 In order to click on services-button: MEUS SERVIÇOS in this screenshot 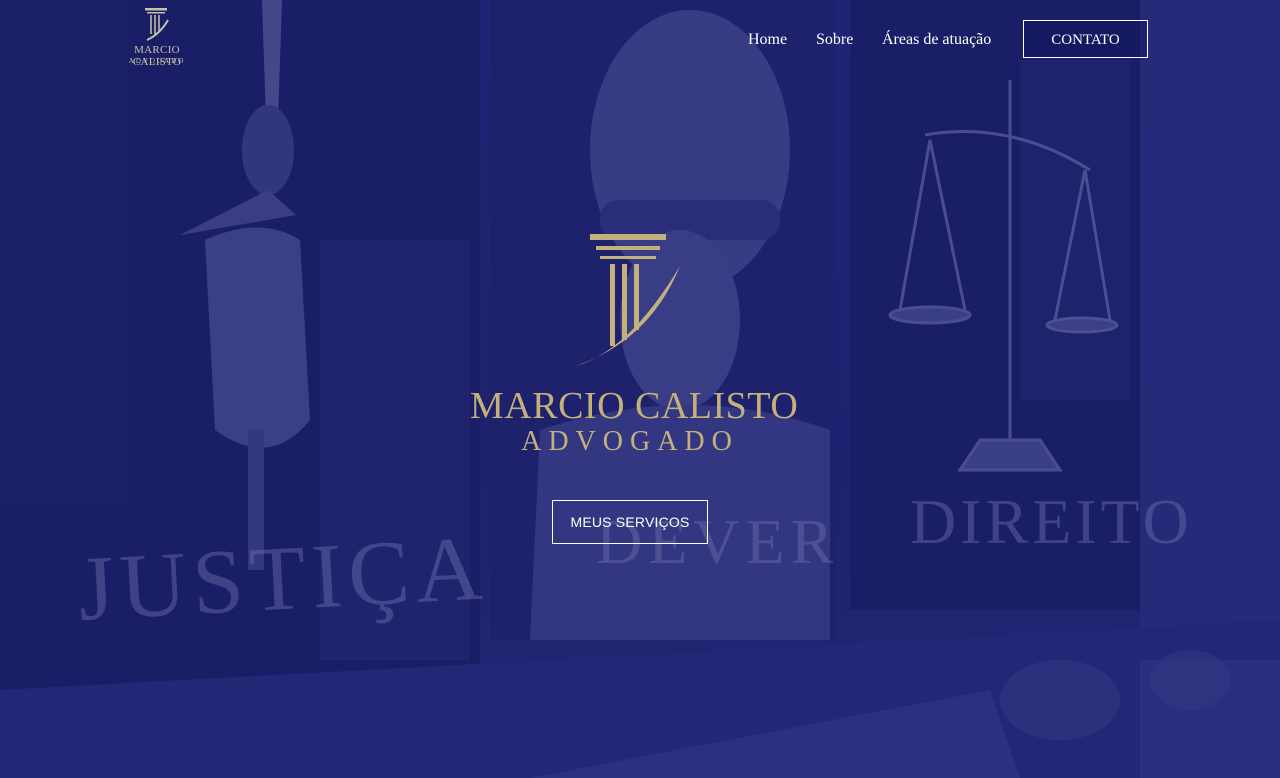, I will do `click(630, 522)`.